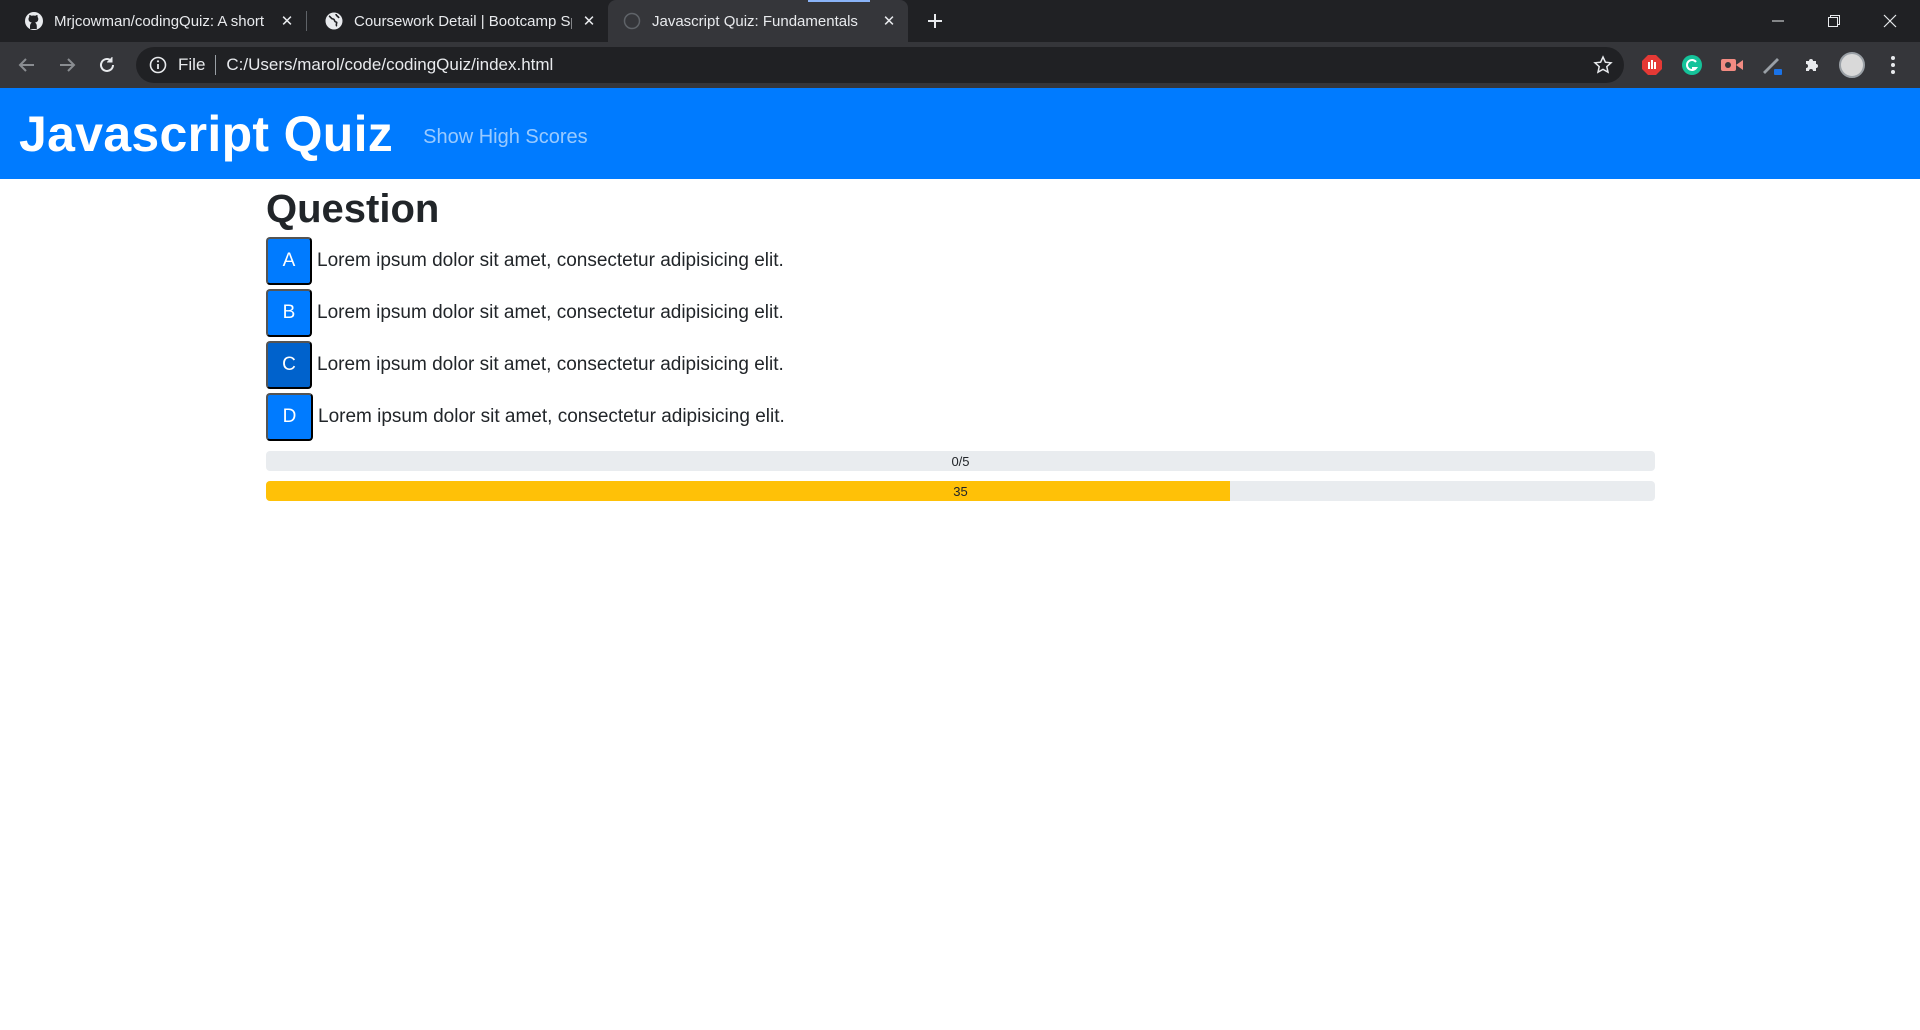 This screenshot has width=1920, height=1030. What do you see at coordinates (839, 1) in the screenshot?
I see `tab-loading-indicator` at bounding box center [839, 1].